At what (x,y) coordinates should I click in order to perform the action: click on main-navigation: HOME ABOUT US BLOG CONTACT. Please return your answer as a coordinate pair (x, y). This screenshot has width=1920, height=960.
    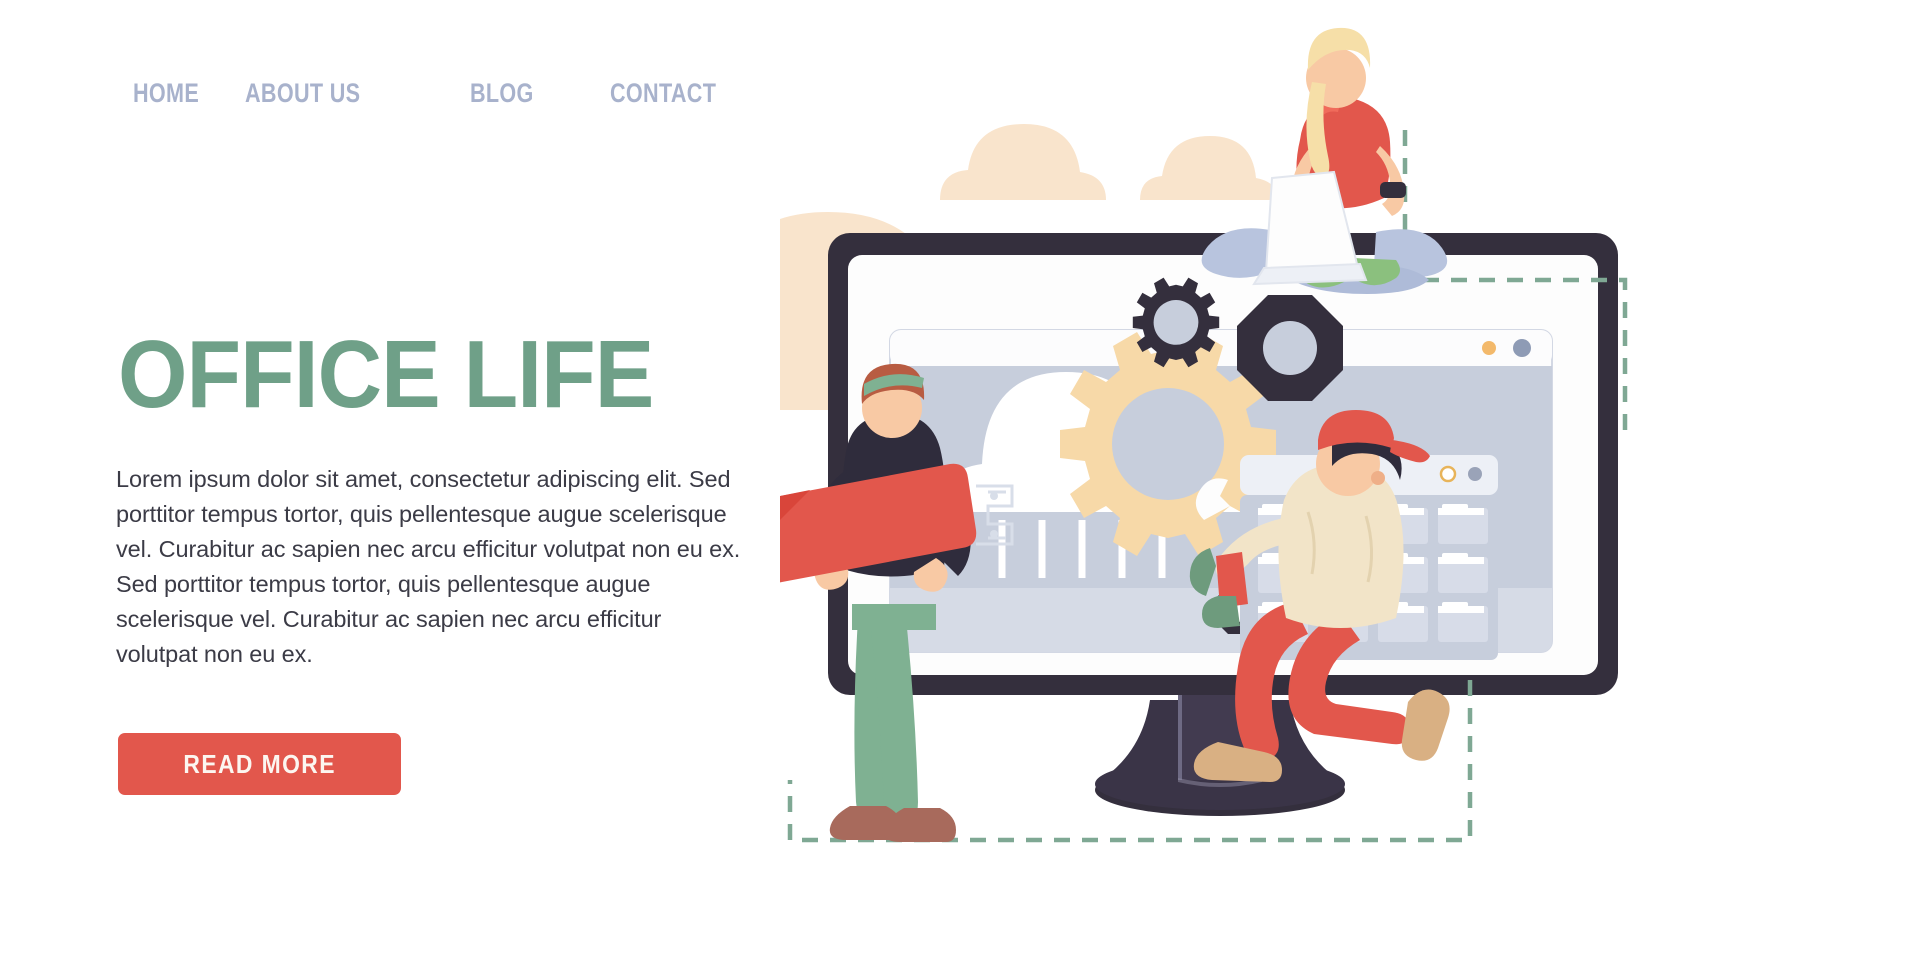
    Looking at the image, I should click on (471, 93).